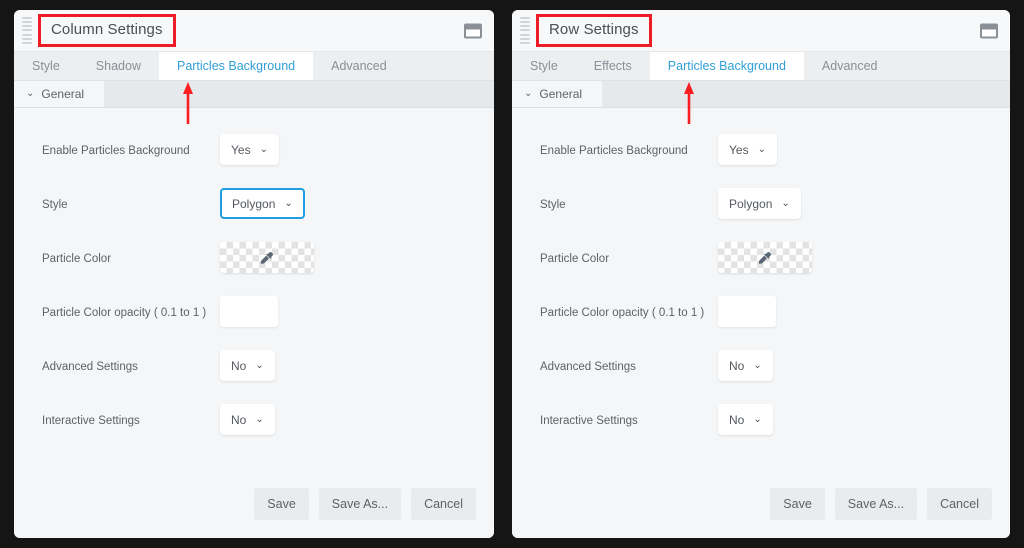 The image size is (1024, 548). Describe the element at coordinates (613, 66) in the screenshot. I see `tab-effects: Effects` at that location.